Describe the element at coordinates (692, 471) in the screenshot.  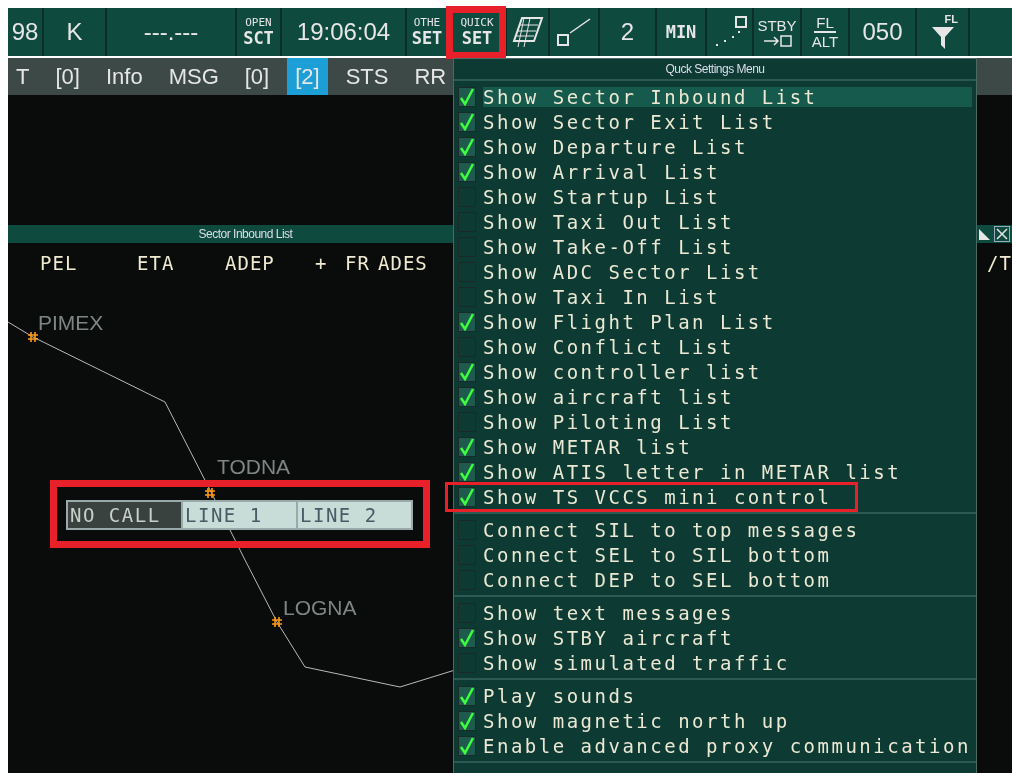
I see `menu-item: Show ATIS letter in METAR list` at that location.